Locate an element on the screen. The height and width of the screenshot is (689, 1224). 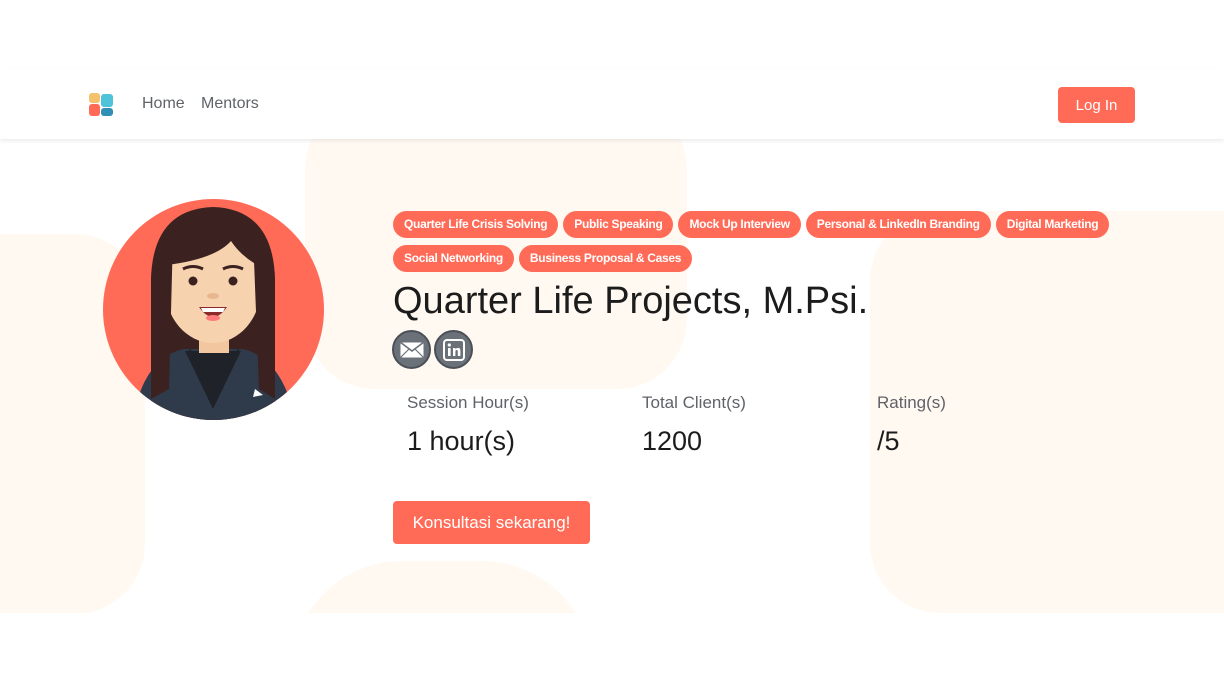
background-shape is located at coordinates (442, 587).